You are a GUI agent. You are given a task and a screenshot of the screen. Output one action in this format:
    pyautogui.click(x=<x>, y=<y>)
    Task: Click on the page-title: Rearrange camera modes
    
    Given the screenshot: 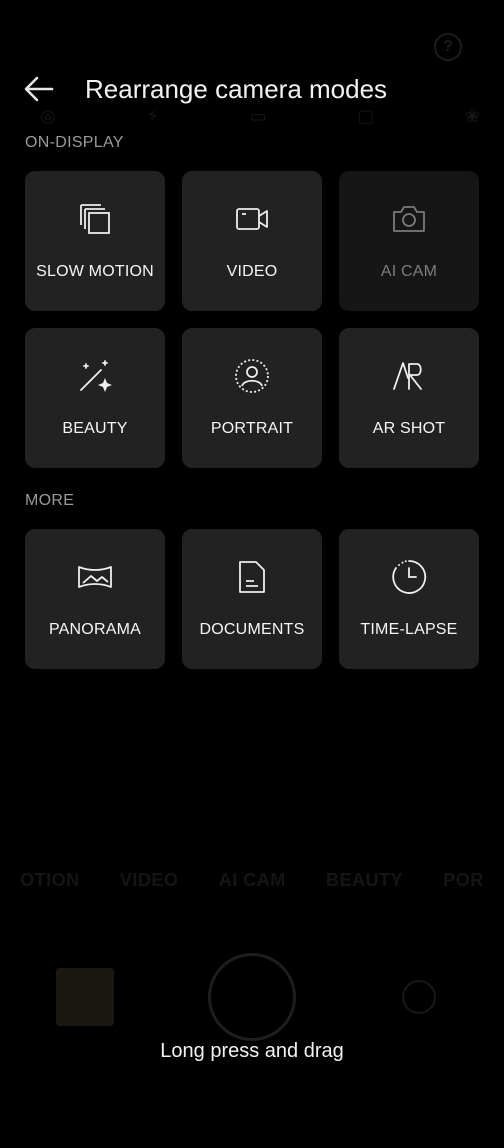 What is the action you would take?
    pyautogui.click(x=236, y=89)
    